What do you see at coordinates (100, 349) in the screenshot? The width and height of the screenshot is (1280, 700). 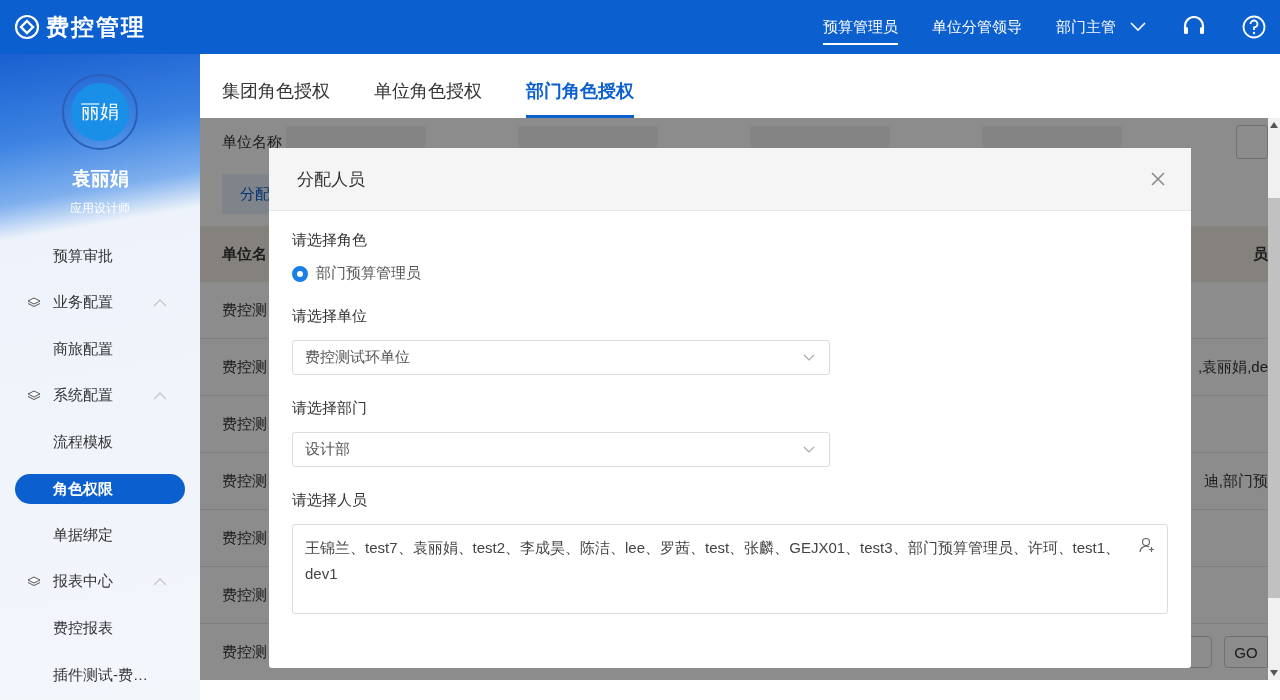 I see `menu-item: 商旅配置` at bounding box center [100, 349].